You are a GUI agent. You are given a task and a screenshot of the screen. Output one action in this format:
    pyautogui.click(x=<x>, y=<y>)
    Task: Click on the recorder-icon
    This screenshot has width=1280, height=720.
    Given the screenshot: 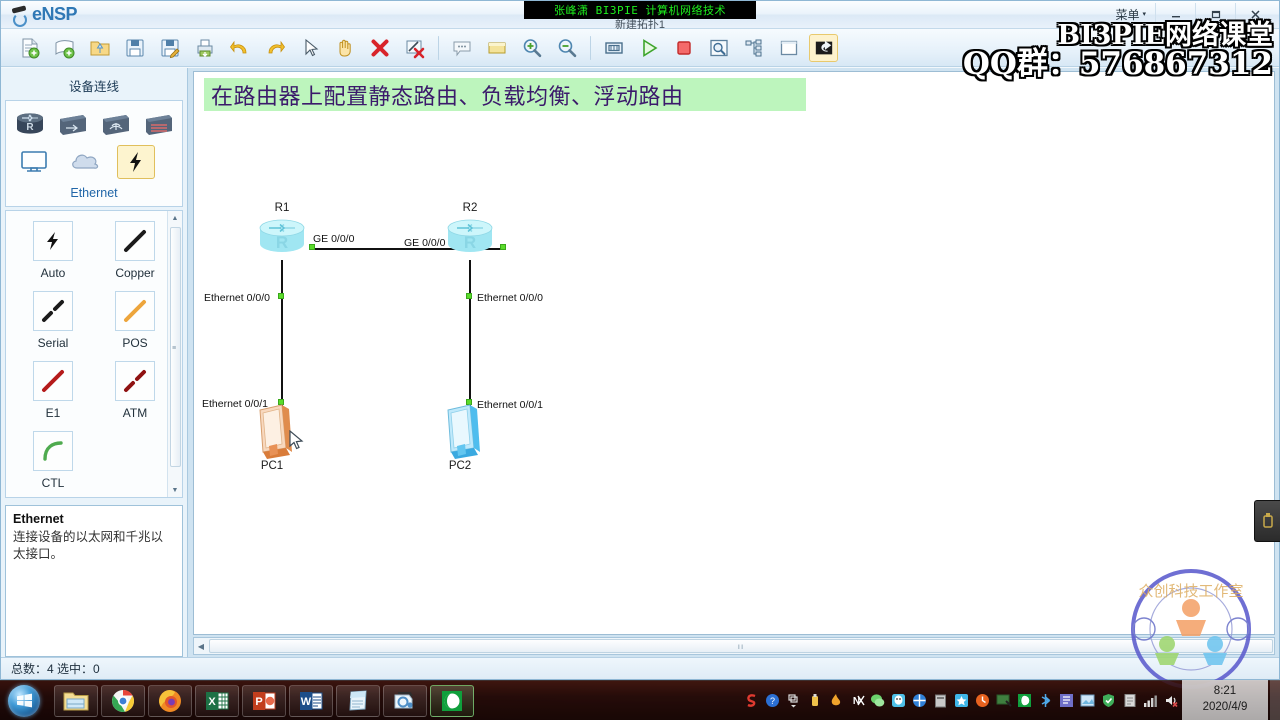 What is the action you would take?
    pyautogui.click(x=452, y=700)
    